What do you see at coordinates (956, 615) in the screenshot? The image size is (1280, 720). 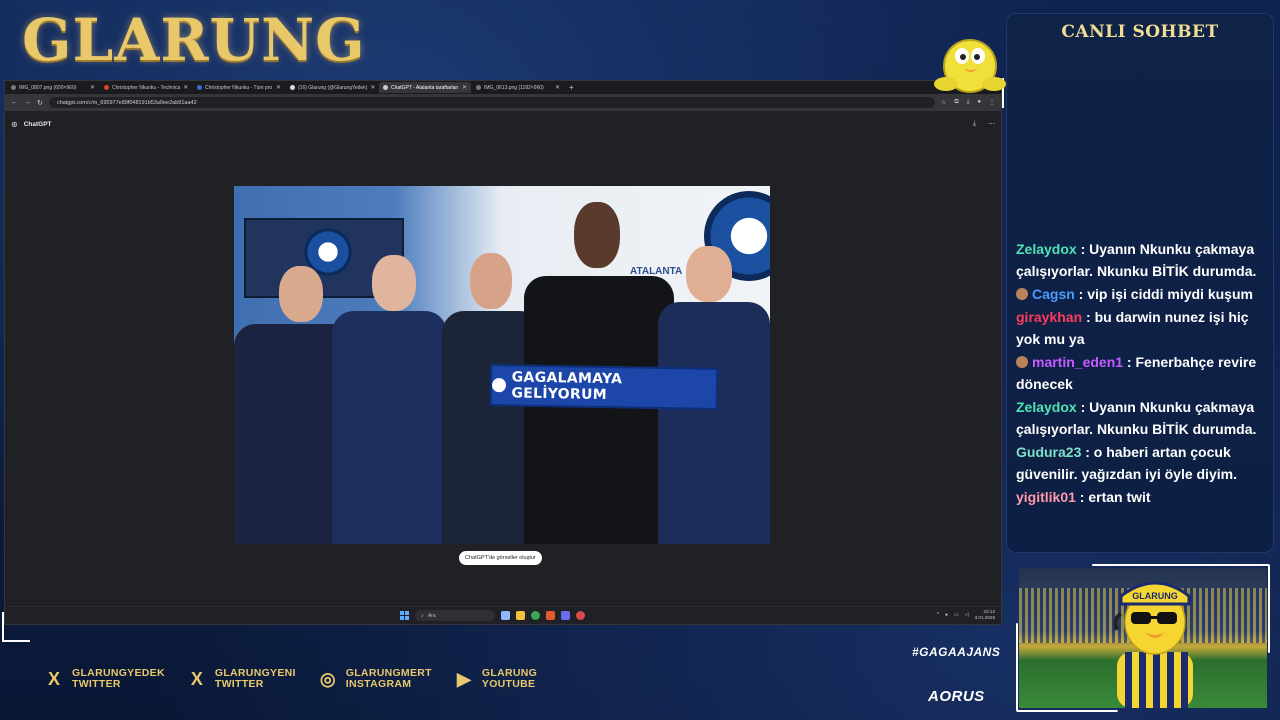 I see `network-icon: ▭` at bounding box center [956, 615].